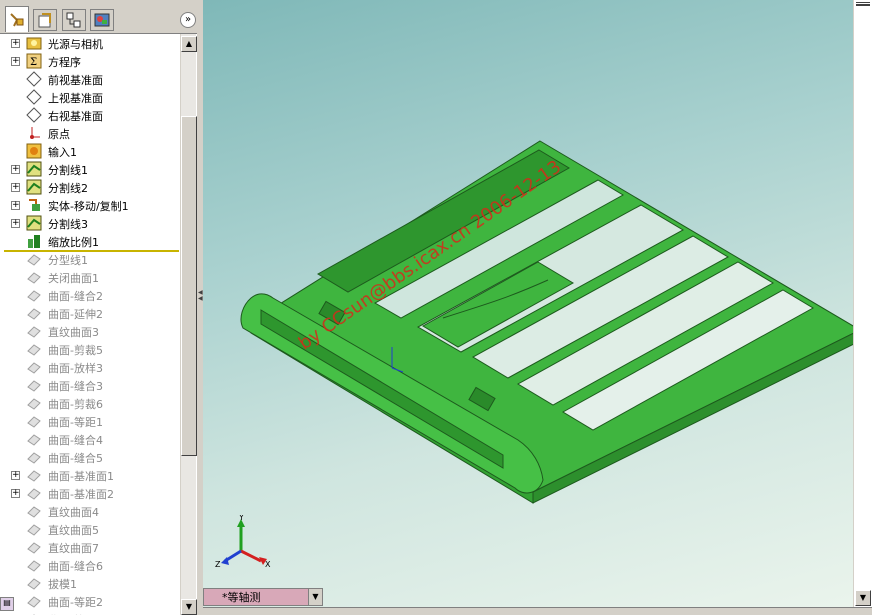 This screenshot has height=615, width=872. I want to click on tree-item-label: 曲面-基准面1, so click(81, 476).